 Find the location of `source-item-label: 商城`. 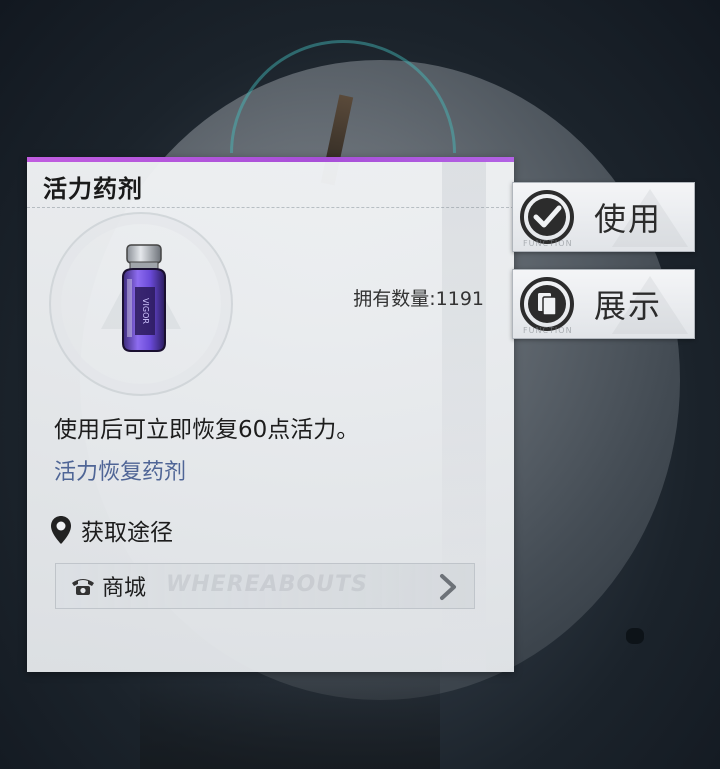

source-item-label: 商城 is located at coordinates (124, 588).